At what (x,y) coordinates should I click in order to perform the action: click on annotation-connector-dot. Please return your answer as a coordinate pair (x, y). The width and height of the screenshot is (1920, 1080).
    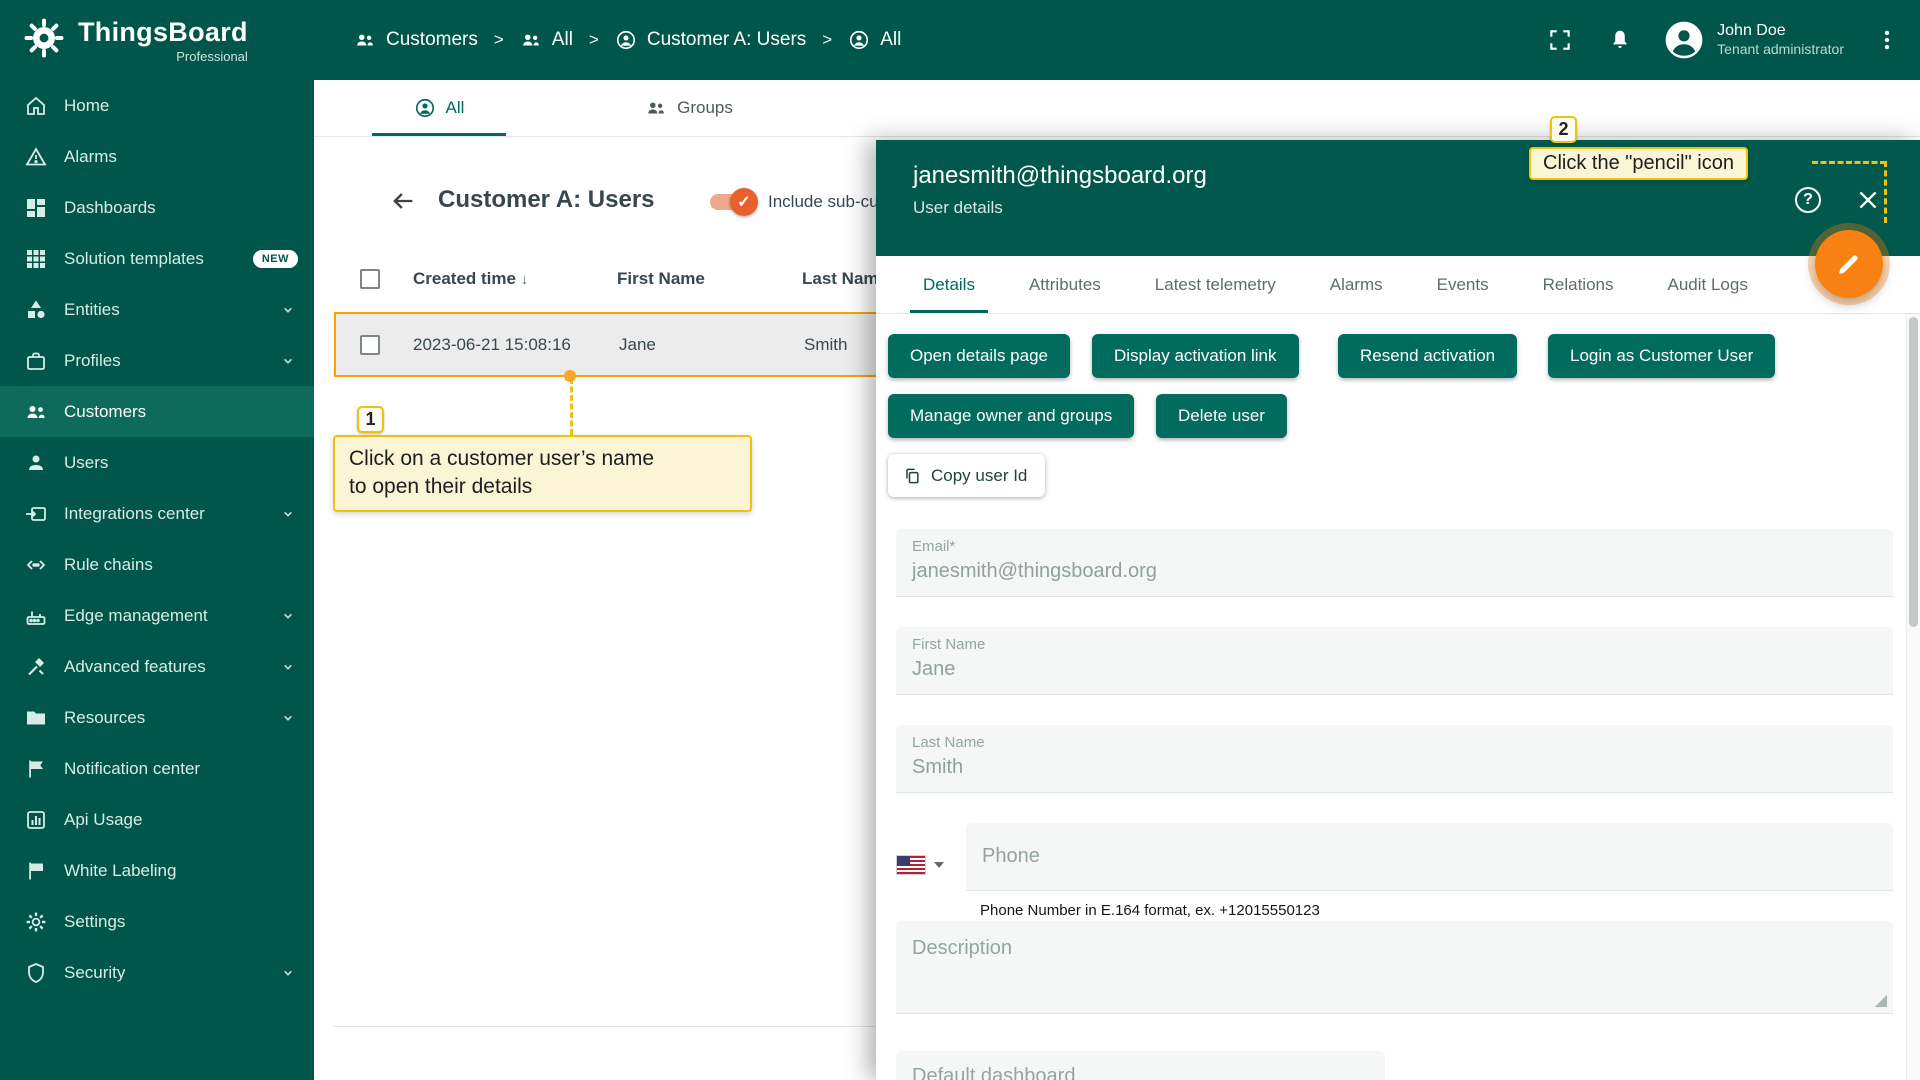
    Looking at the image, I should click on (570, 376).